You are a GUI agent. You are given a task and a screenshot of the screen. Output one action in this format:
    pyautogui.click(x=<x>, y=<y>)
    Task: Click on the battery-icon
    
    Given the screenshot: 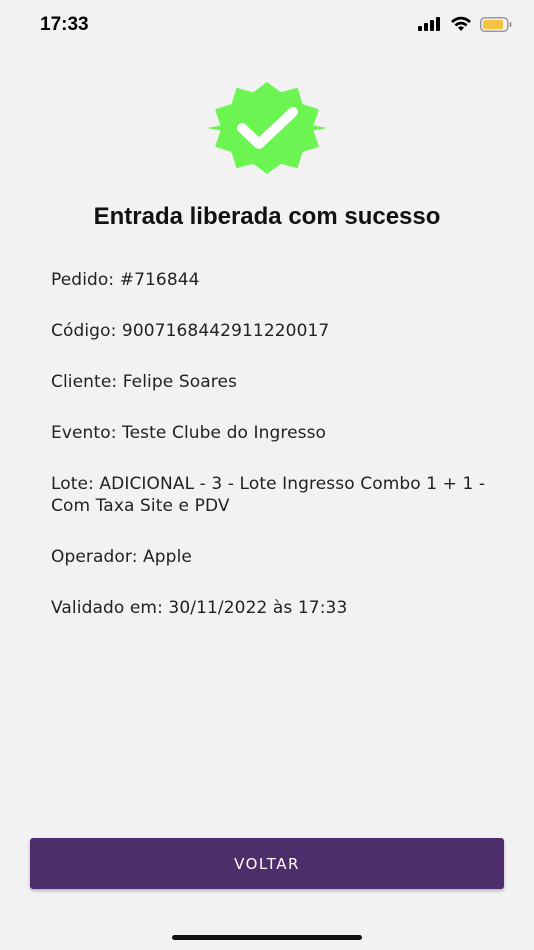 What is the action you would take?
    pyautogui.click(x=496, y=24)
    